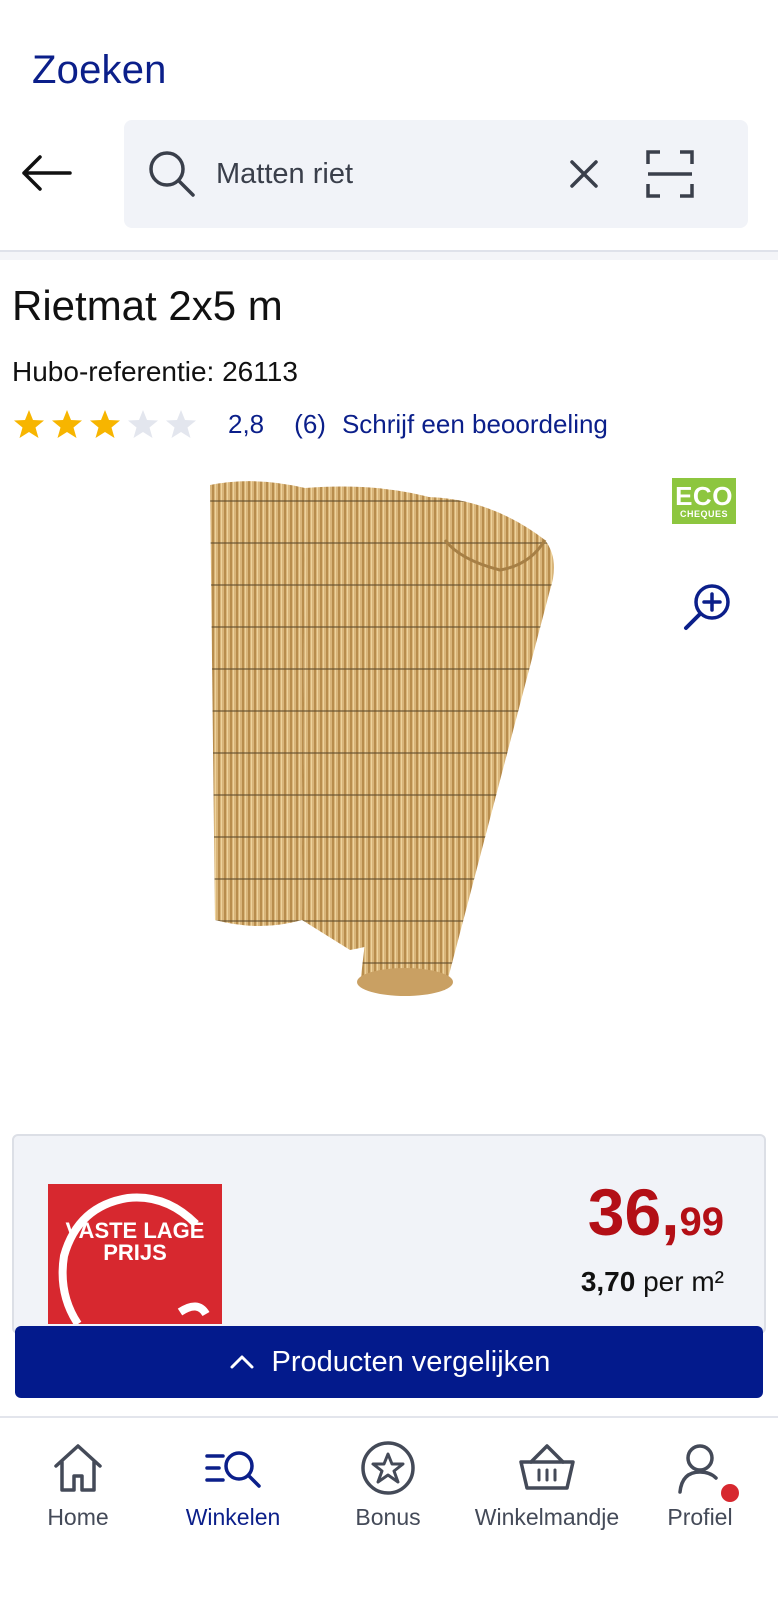 This screenshot has width=778, height=1600. What do you see at coordinates (608, 1281) in the screenshot?
I see `unit-price-value: 3,70` at bounding box center [608, 1281].